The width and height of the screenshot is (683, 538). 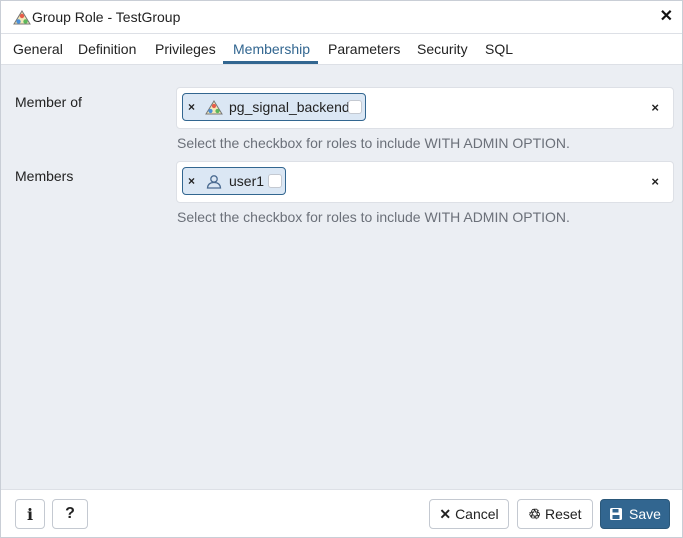 What do you see at coordinates (425, 182) in the screenshot?
I see `members-select: × user1 ×` at bounding box center [425, 182].